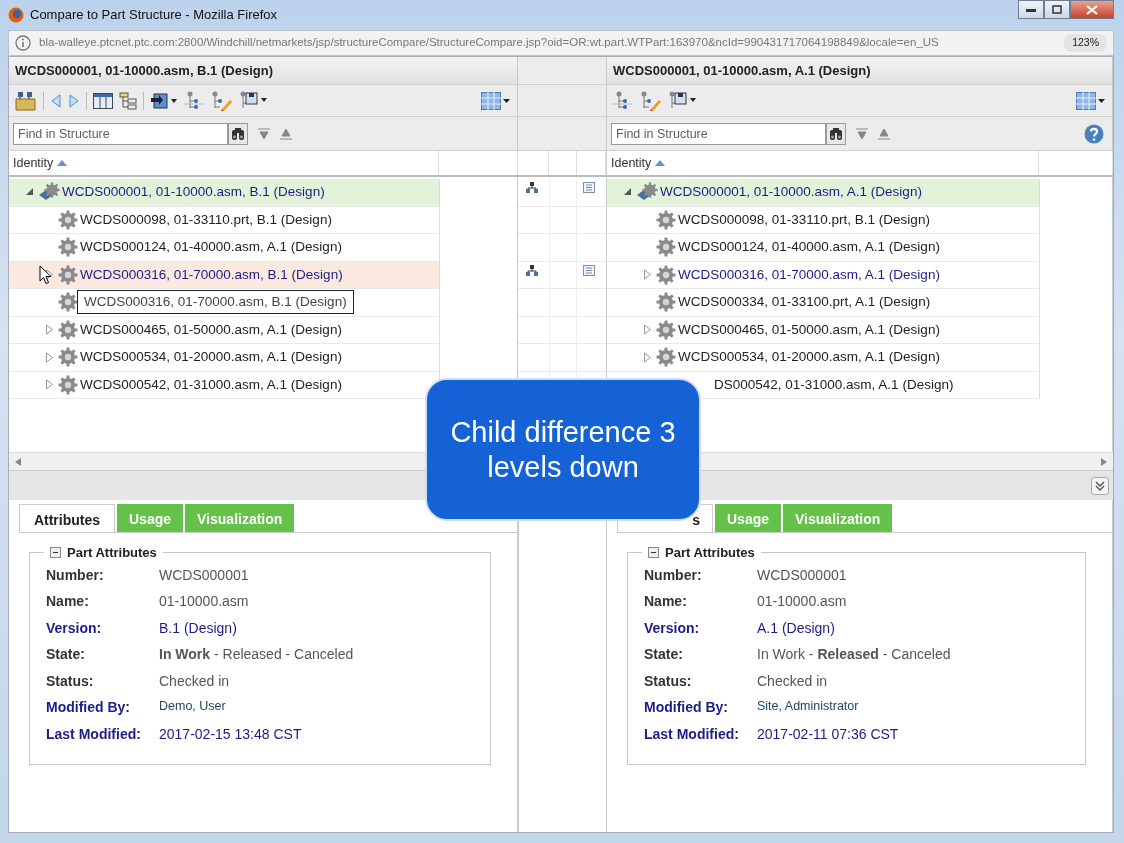  Describe the element at coordinates (1085, 43) in the screenshot. I see `zoom-level: 123%` at that location.